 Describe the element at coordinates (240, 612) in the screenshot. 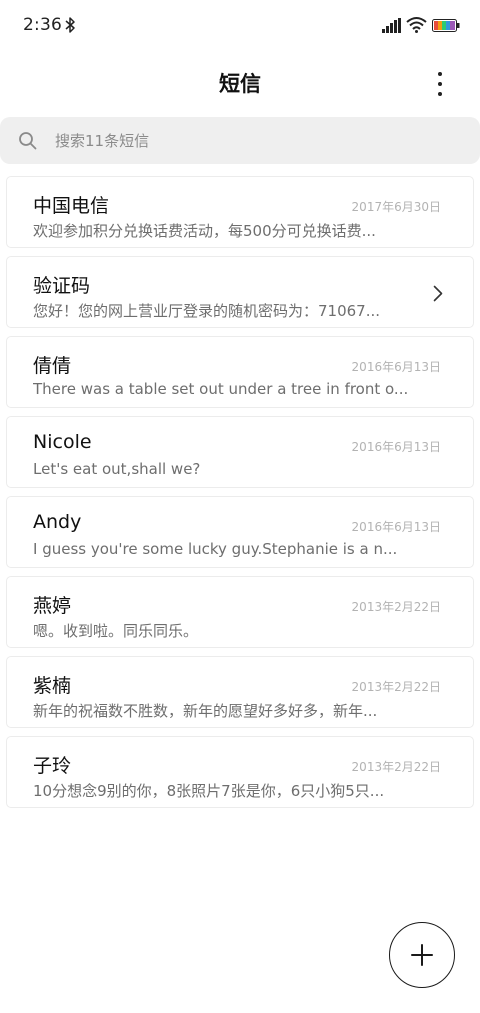

I see `conversation-item: 燕婷 2013年2月22日 嗯。收到啦。同乐同乐。` at that location.